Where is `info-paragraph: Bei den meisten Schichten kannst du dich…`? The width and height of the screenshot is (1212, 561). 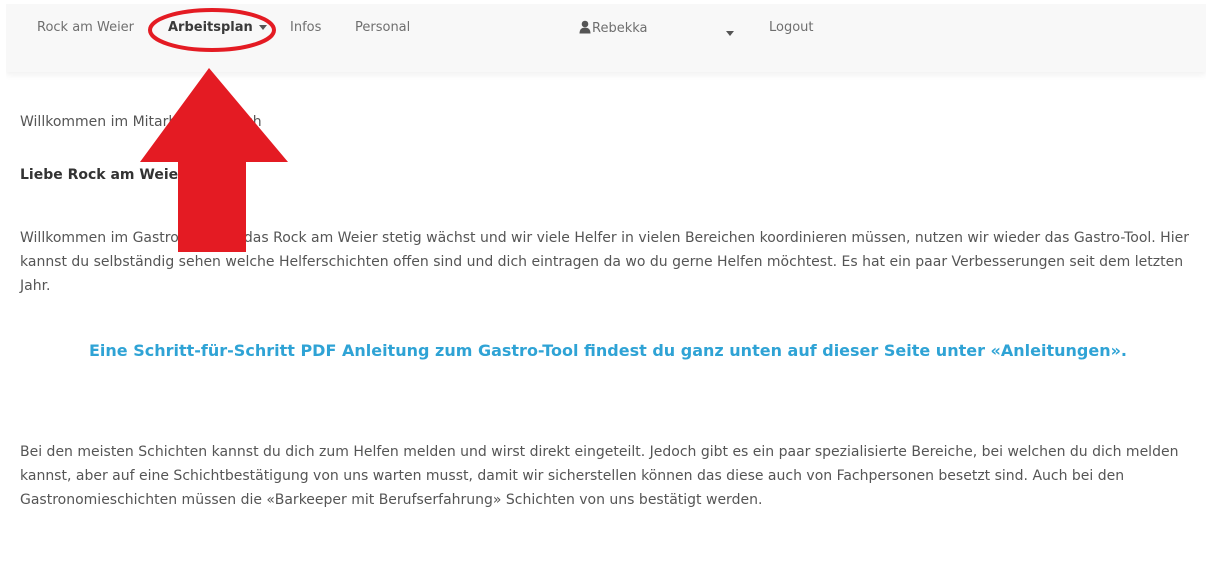
info-paragraph: Bei den meisten Schichten kannst du dich… is located at coordinates (599, 476).